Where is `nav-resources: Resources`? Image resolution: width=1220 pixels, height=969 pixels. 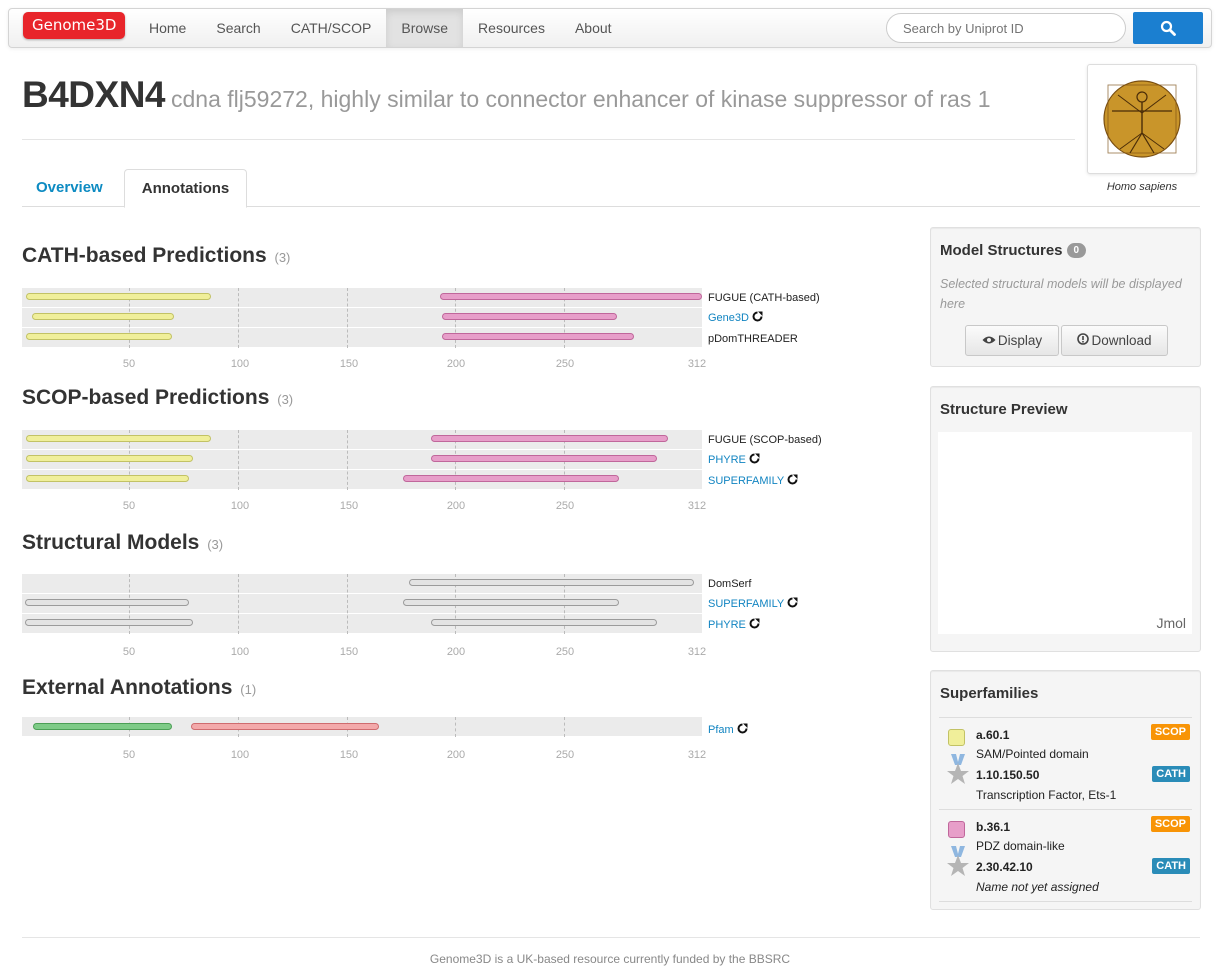 nav-resources: Resources is located at coordinates (511, 28).